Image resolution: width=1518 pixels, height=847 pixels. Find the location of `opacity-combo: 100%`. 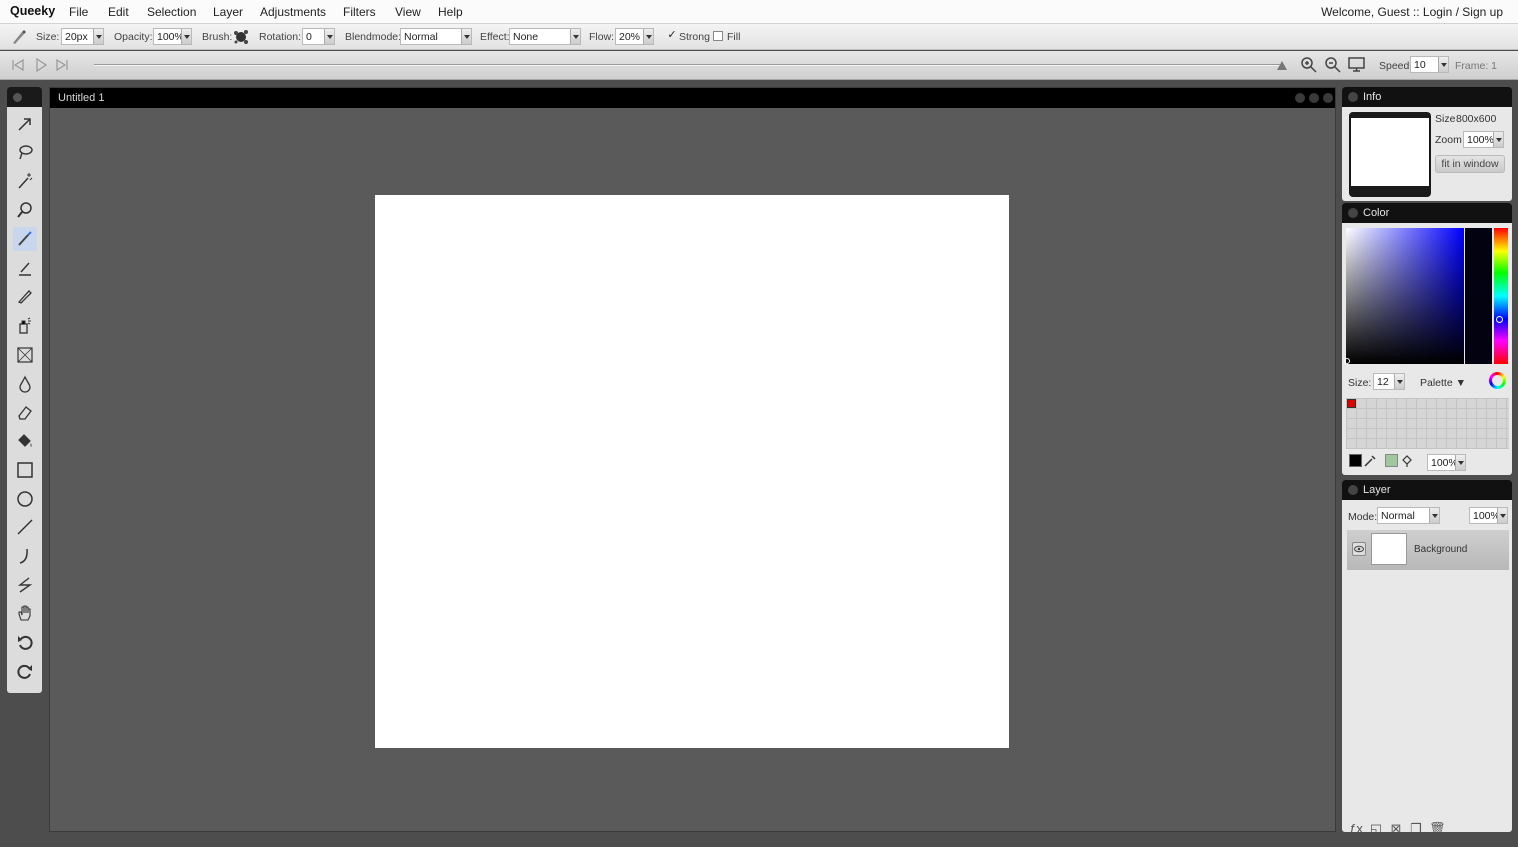

opacity-combo: 100% is located at coordinates (172, 36).